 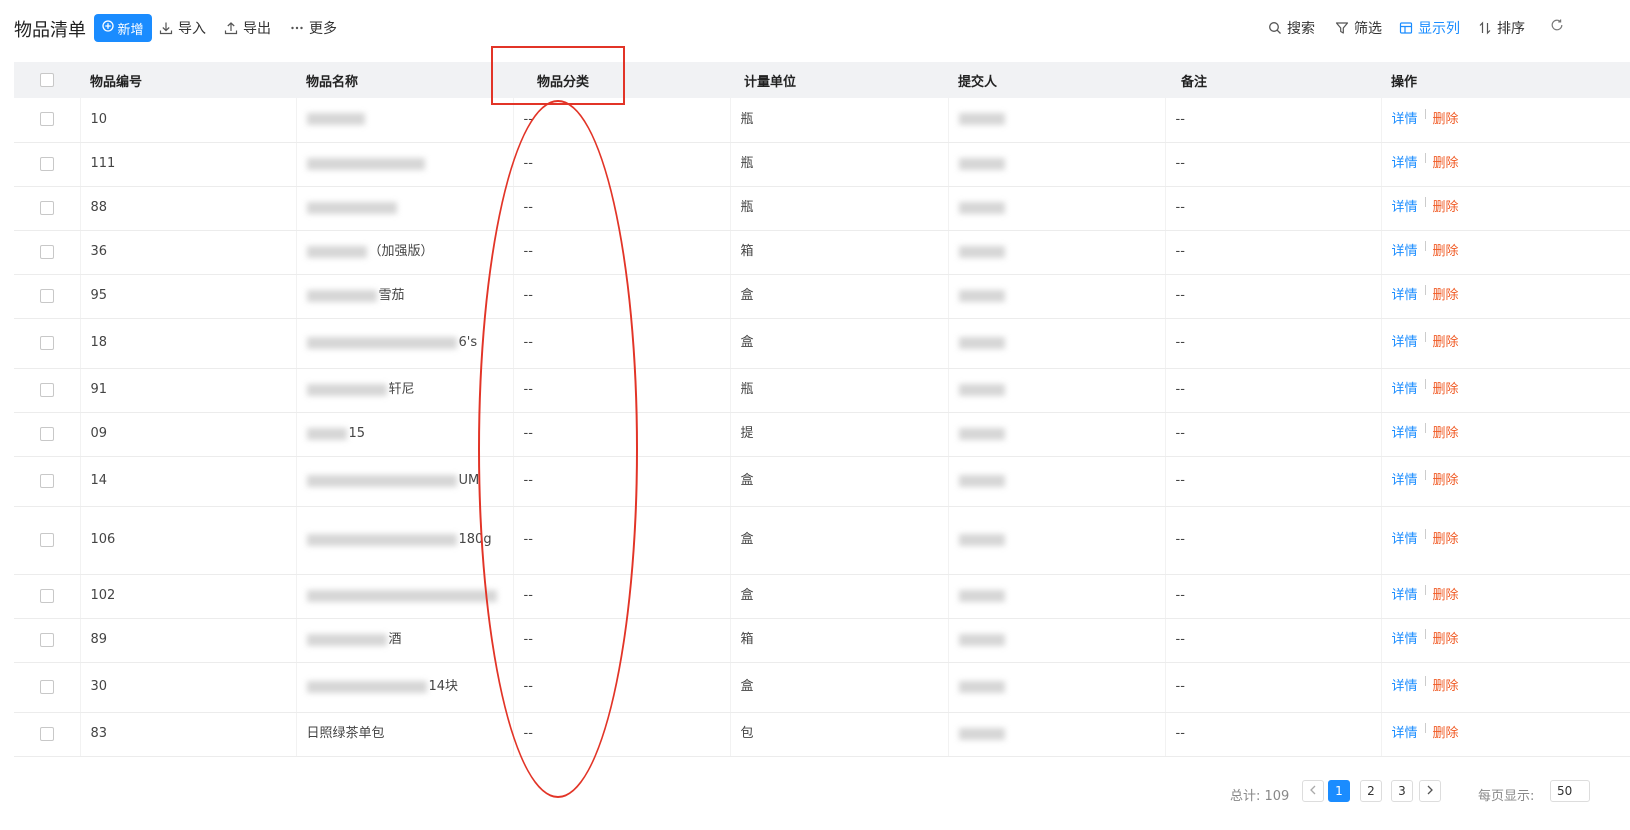 What do you see at coordinates (1429, 28) in the screenshot?
I see `columns-button: 显示列` at bounding box center [1429, 28].